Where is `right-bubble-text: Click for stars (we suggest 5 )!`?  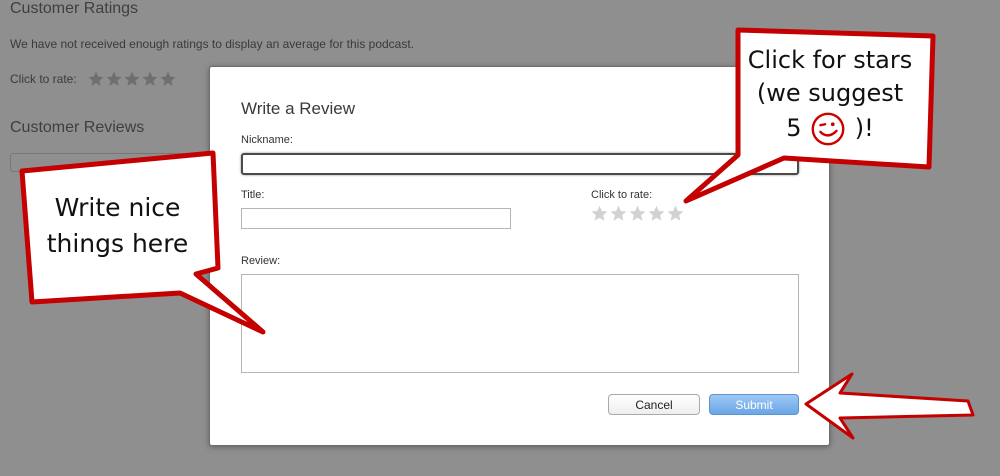
right-bubble-text: Click for stars (we suggest 5 )! is located at coordinates (830, 96).